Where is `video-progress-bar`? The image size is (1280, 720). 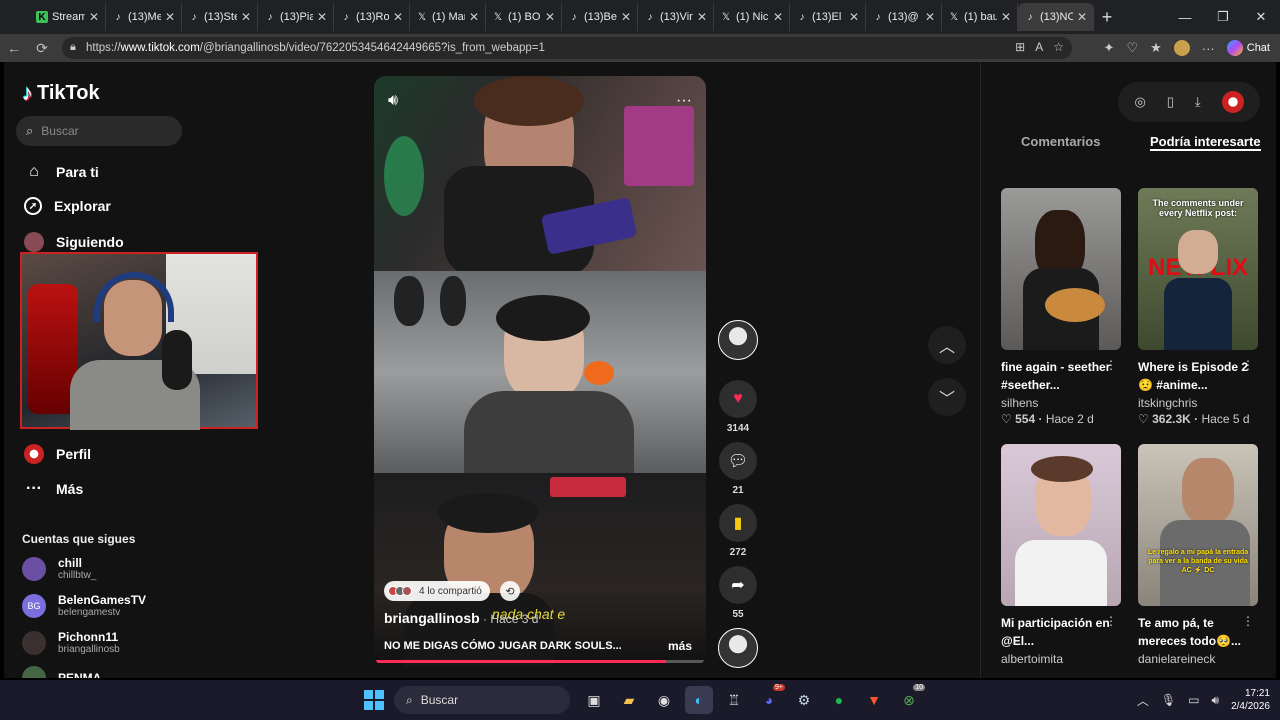
video-progress-bar is located at coordinates (540, 661).